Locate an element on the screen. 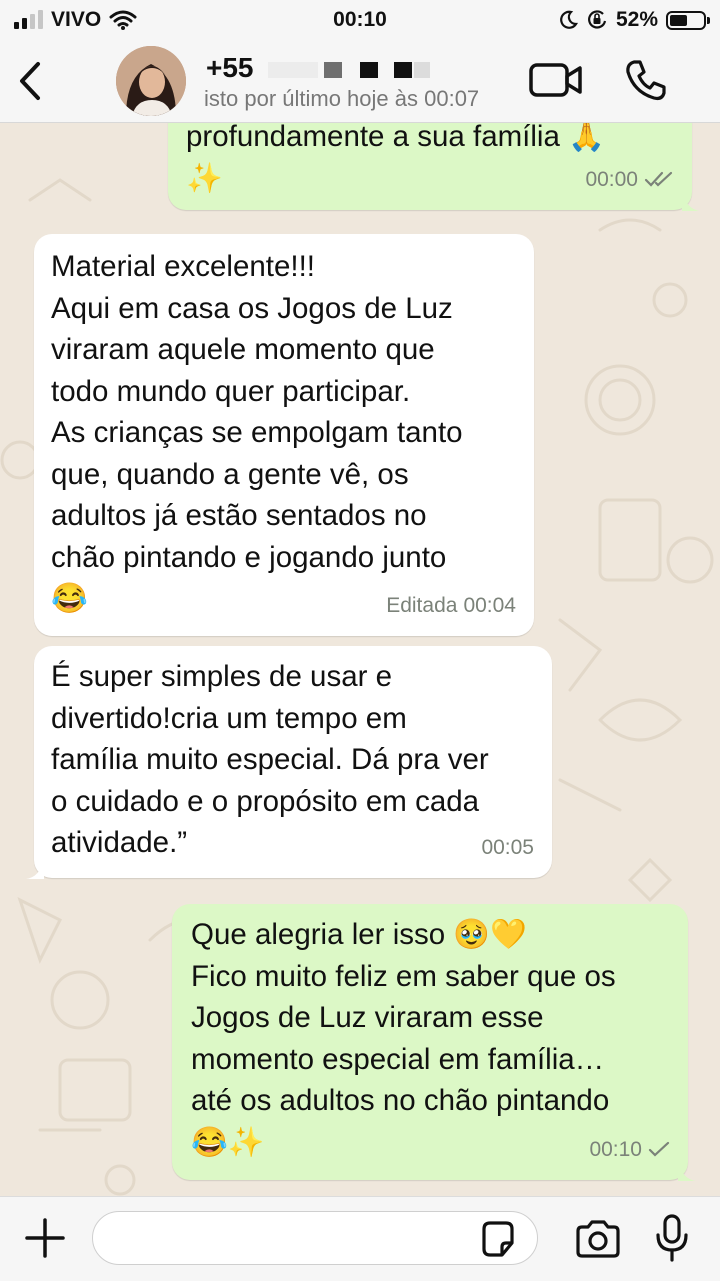  message-time: 00:04 is located at coordinates (489, 605).